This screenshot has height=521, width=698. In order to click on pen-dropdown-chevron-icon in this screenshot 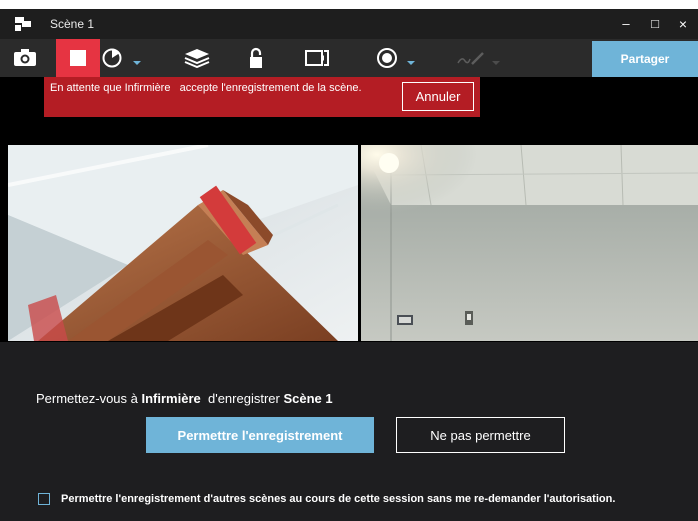, I will do `click(496, 63)`.